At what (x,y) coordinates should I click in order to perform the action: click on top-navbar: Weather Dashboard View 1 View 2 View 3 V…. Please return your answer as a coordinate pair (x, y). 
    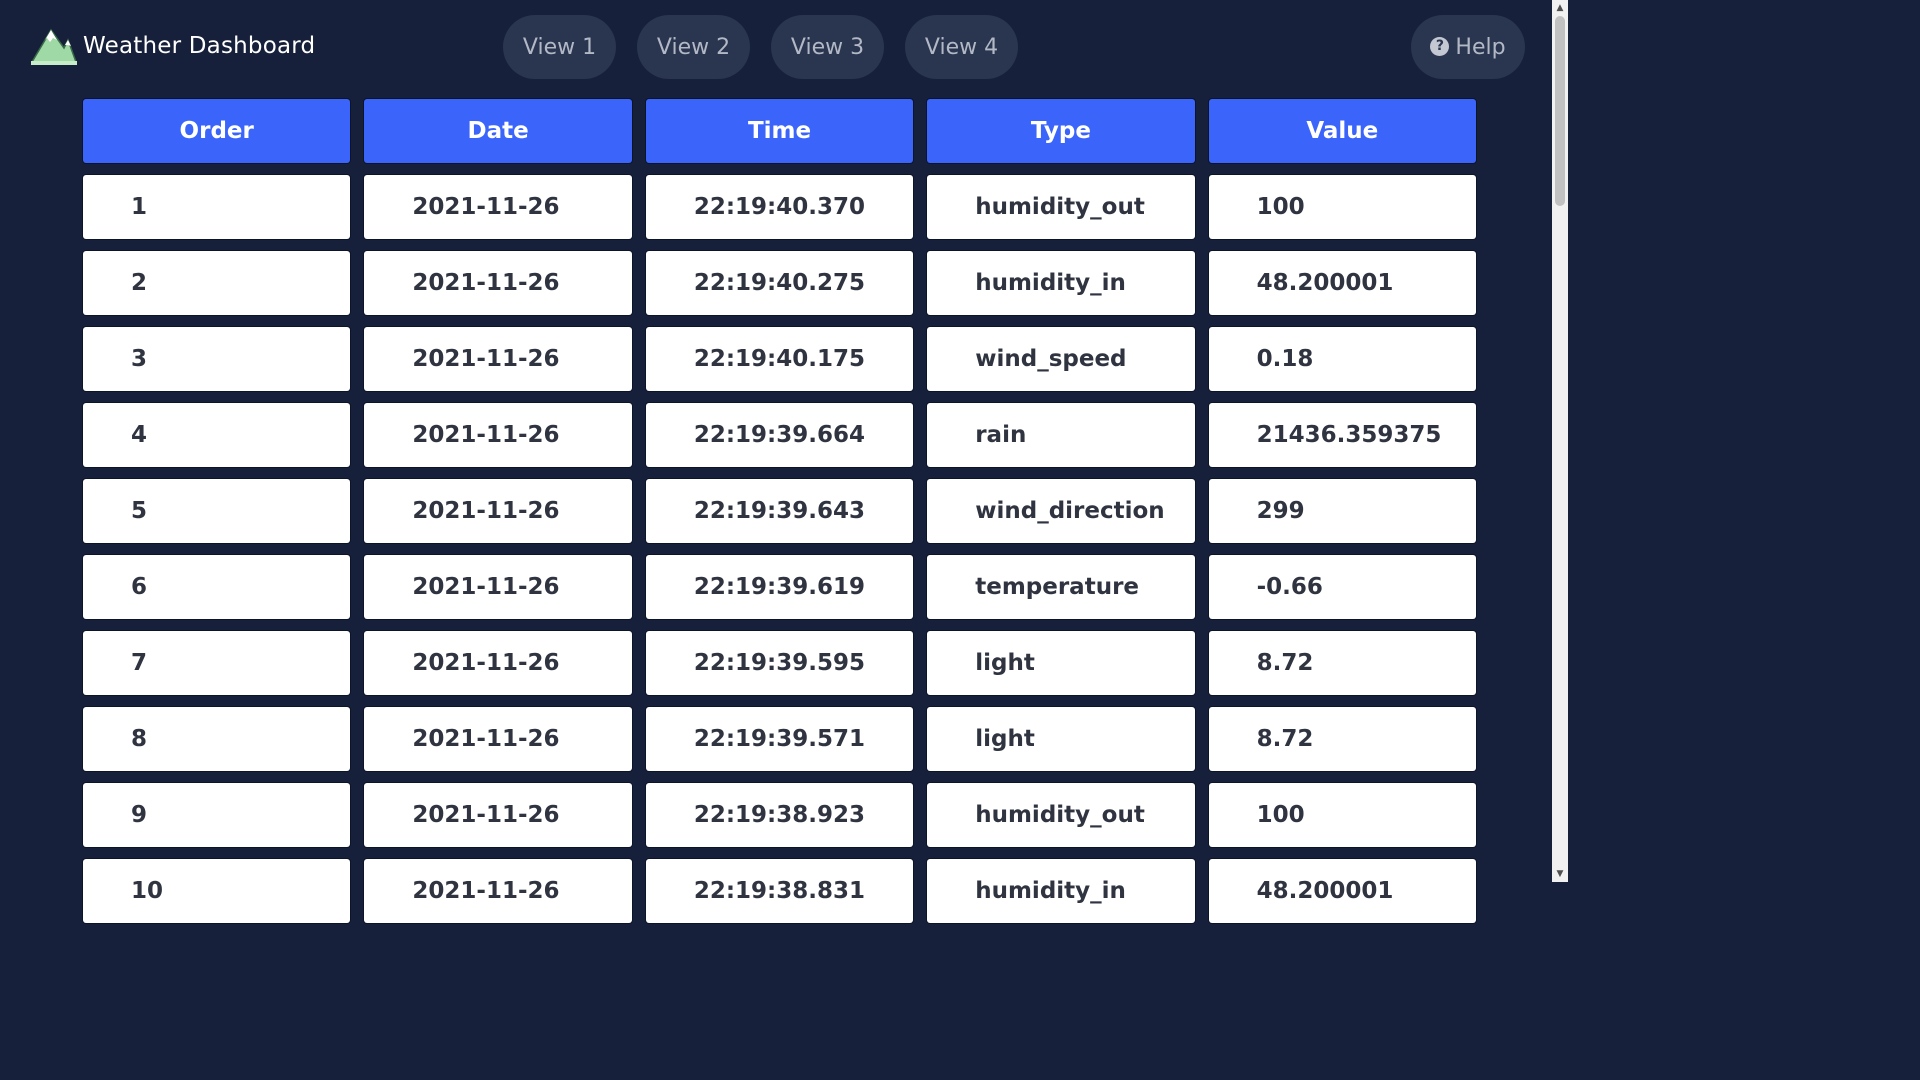
    Looking at the image, I should click on (776, 46).